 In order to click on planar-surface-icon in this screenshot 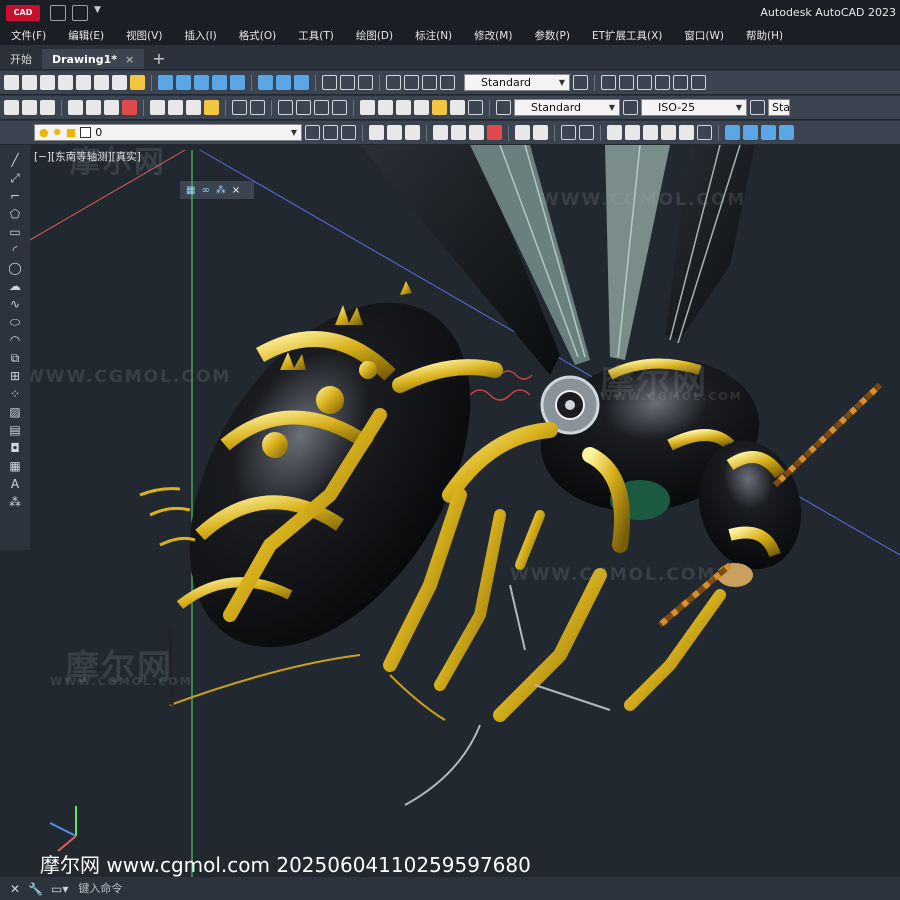, I will do `click(137, 82)`.